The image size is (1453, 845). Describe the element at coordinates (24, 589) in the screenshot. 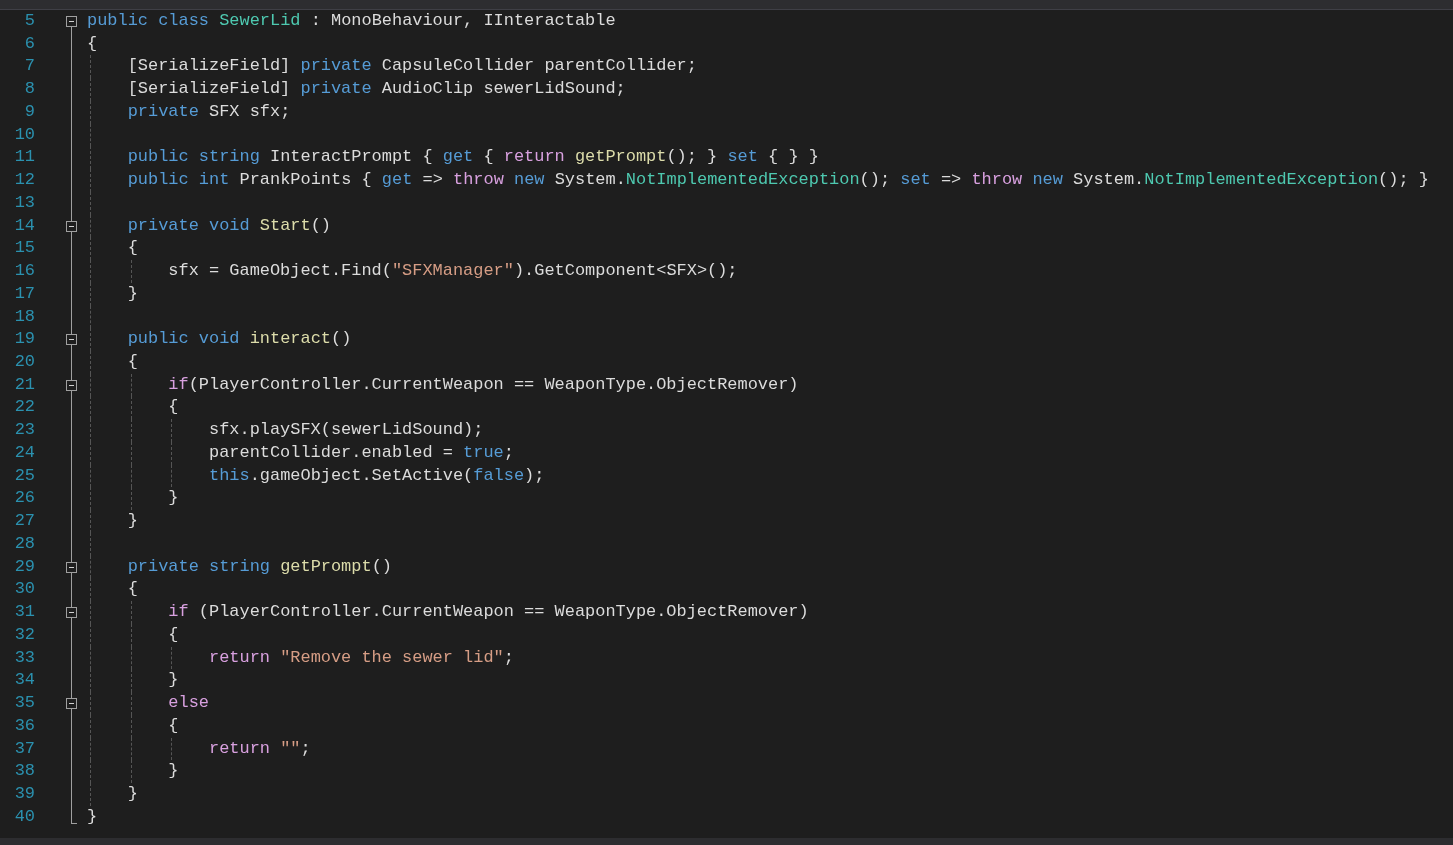

I see `line-number: 30` at that location.